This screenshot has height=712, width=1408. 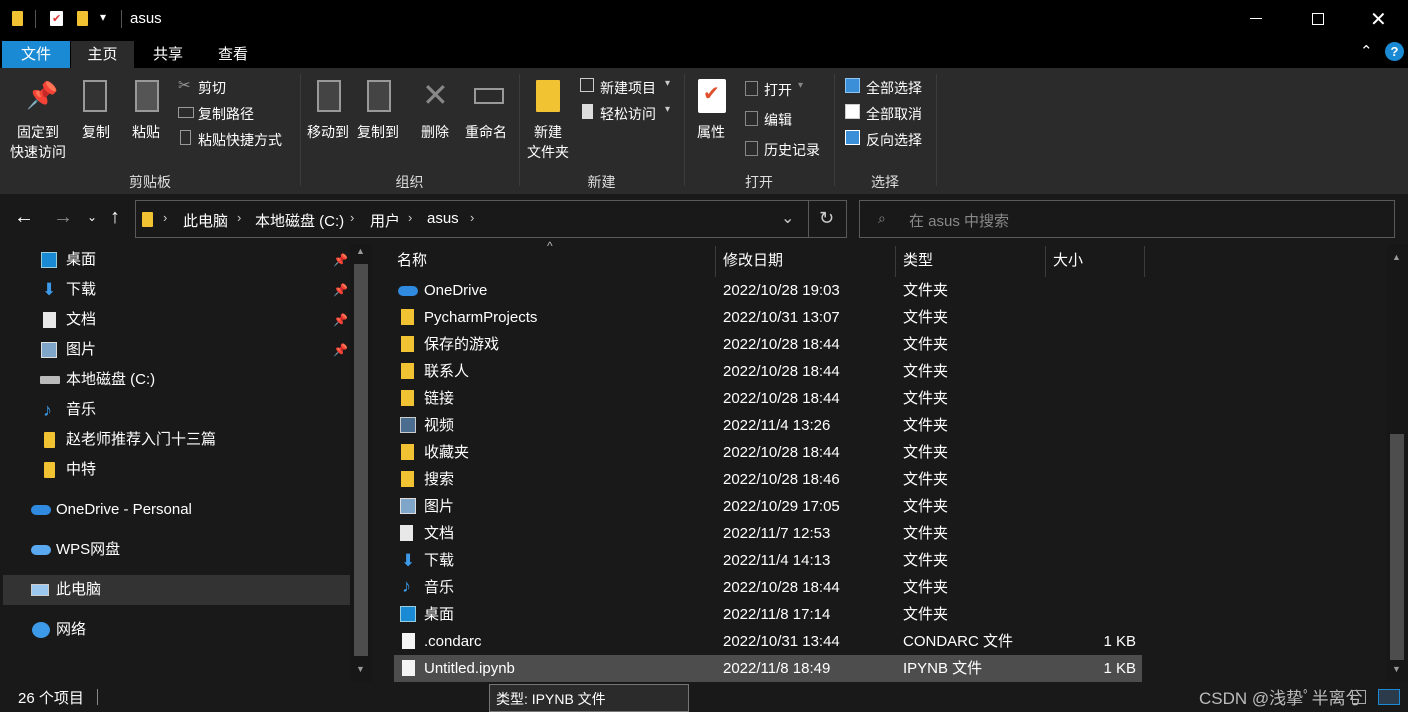 I want to click on nav-item-pictures: 图片 📌, so click(x=175, y=350).